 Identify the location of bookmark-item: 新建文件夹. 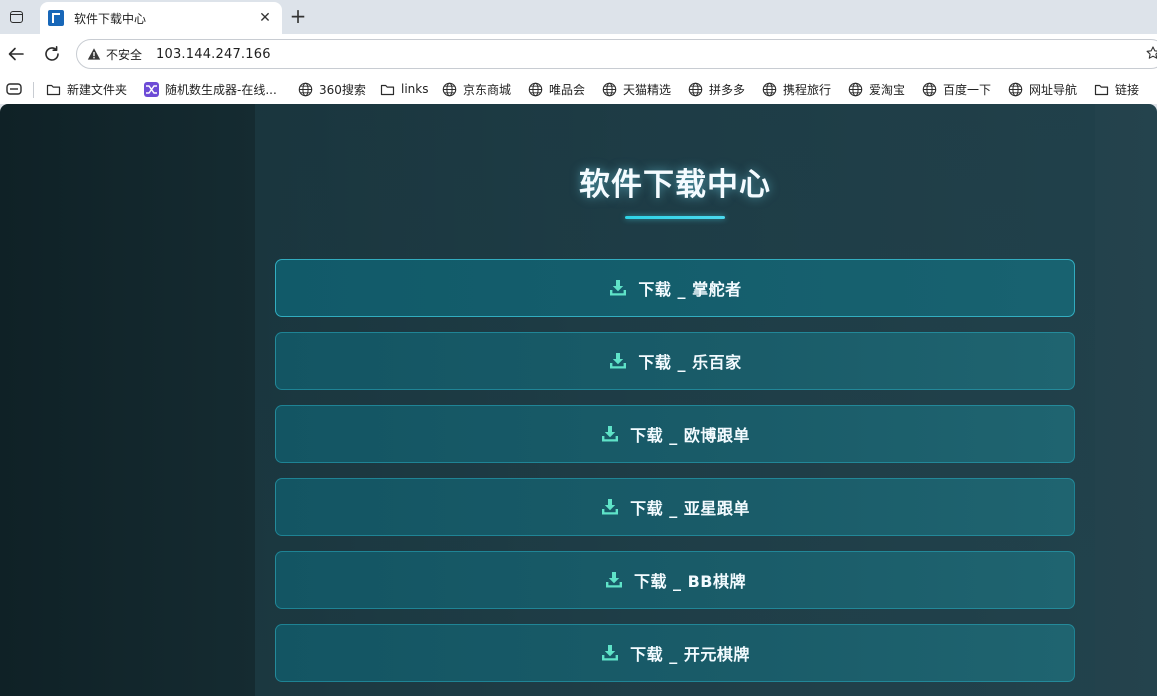
(86, 89).